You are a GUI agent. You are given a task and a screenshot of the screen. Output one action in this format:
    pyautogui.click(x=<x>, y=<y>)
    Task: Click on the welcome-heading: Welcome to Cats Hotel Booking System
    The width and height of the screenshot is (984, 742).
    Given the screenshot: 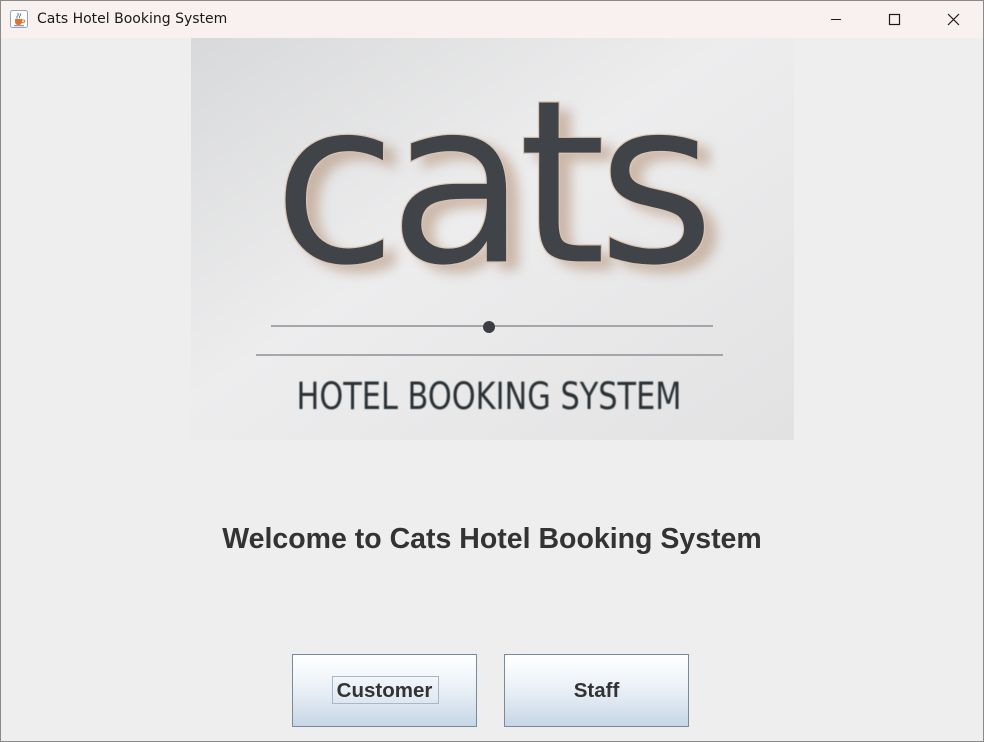 What is the action you would take?
    pyautogui.click(x=492, y=539)
    